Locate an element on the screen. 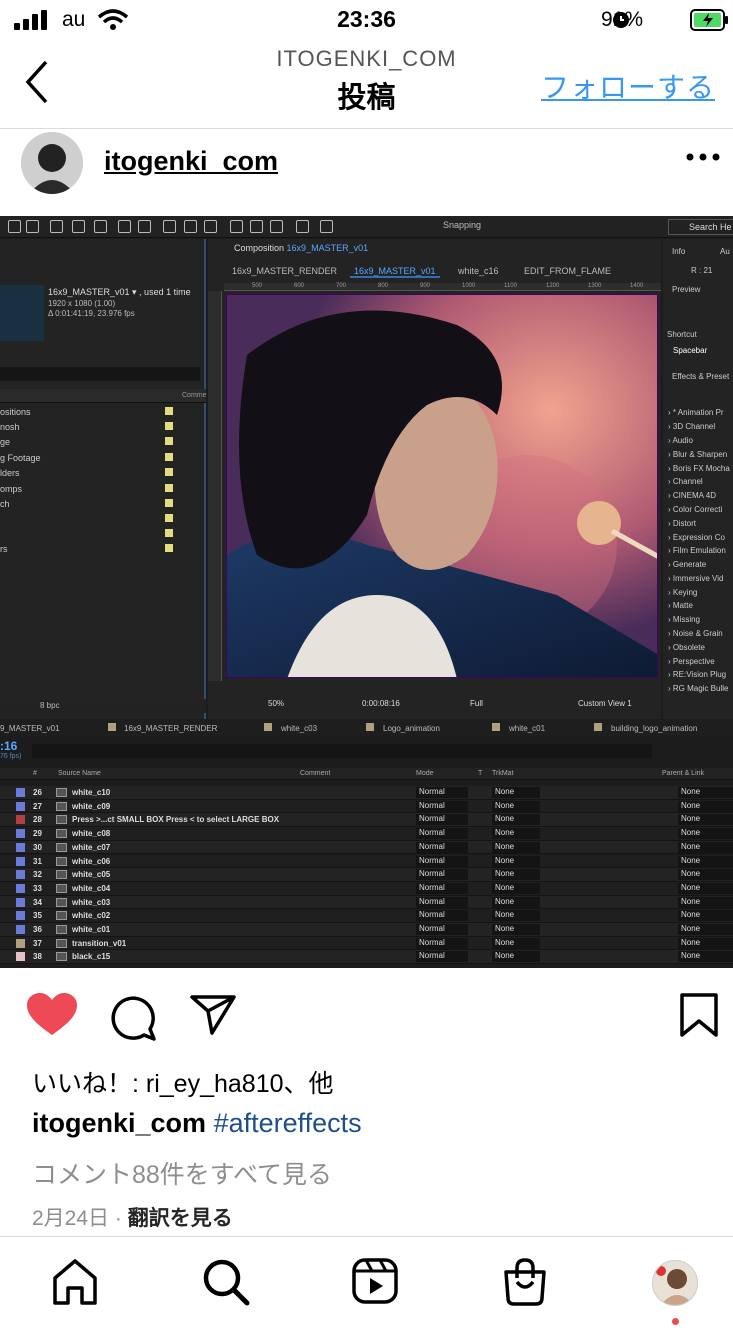 This screenshot has height=1334, width=733. info-r-value: R : 21 is located at coordinates (702, 270).